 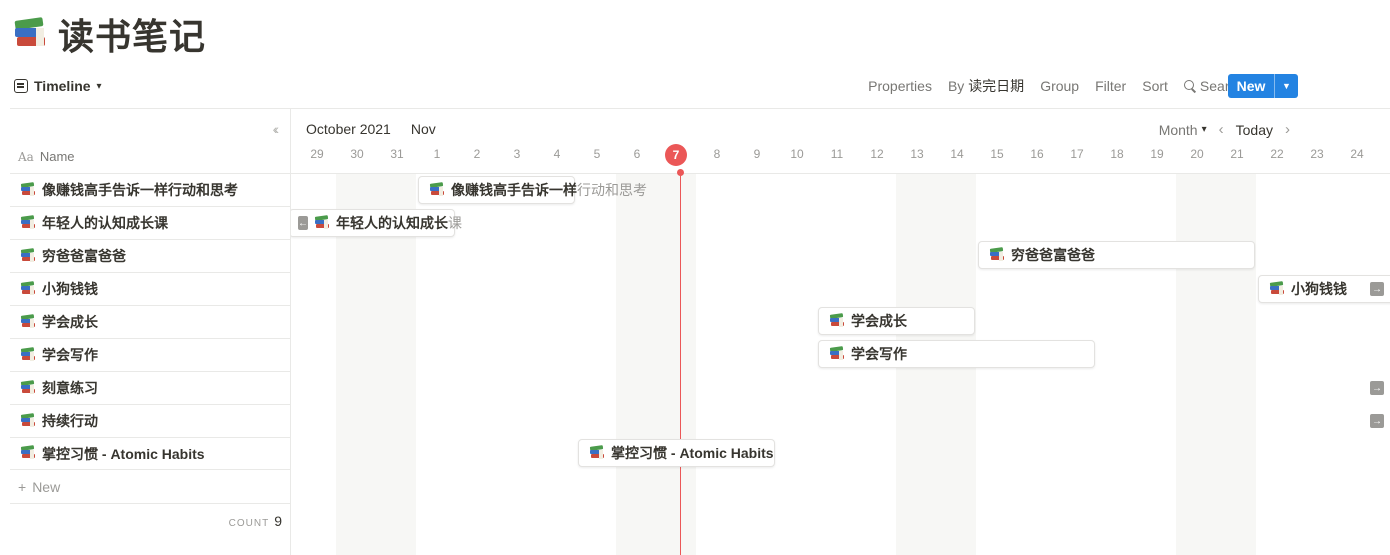 What do you see at coordinates (514, 190) in the screenshot?
I see `bar-title-visible: 像赚钱高手告诉一样` at bounding box center [514, 190].